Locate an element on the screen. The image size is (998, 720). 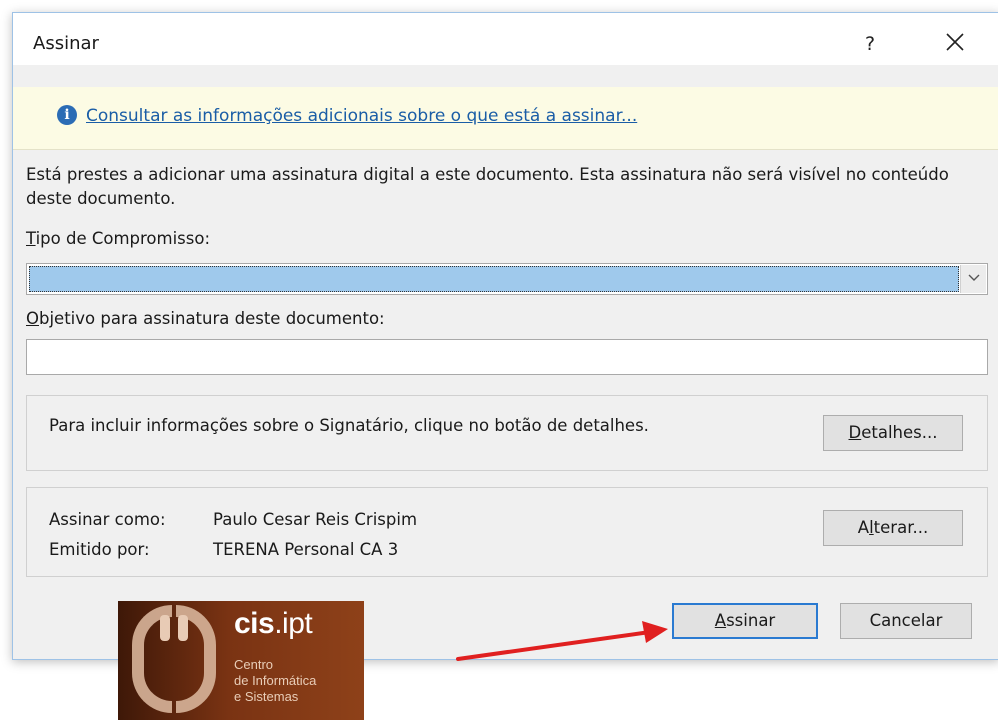
cis-ipt-logo: cis.ipt Centro de Informática e Sistemas is located at coordinates (241, 660).